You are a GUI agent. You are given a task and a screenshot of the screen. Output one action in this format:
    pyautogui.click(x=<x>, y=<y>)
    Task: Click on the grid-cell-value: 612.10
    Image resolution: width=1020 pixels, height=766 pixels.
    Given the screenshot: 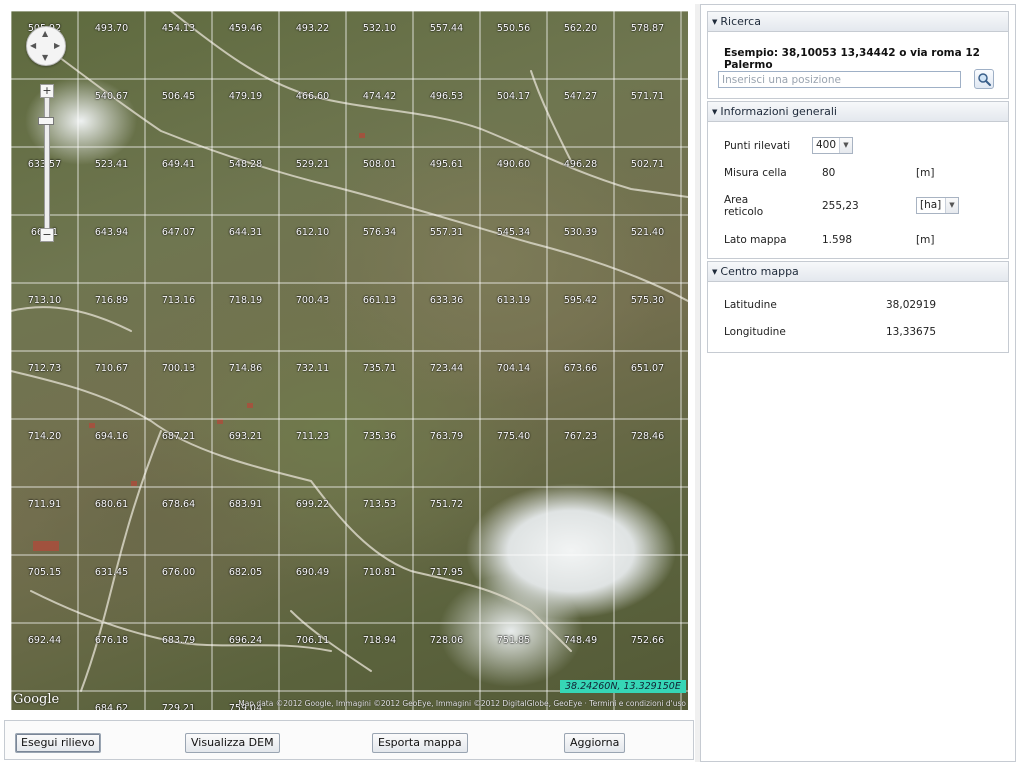 What is the action you would take?
    pyautogui.click(x=312, y=232)
    